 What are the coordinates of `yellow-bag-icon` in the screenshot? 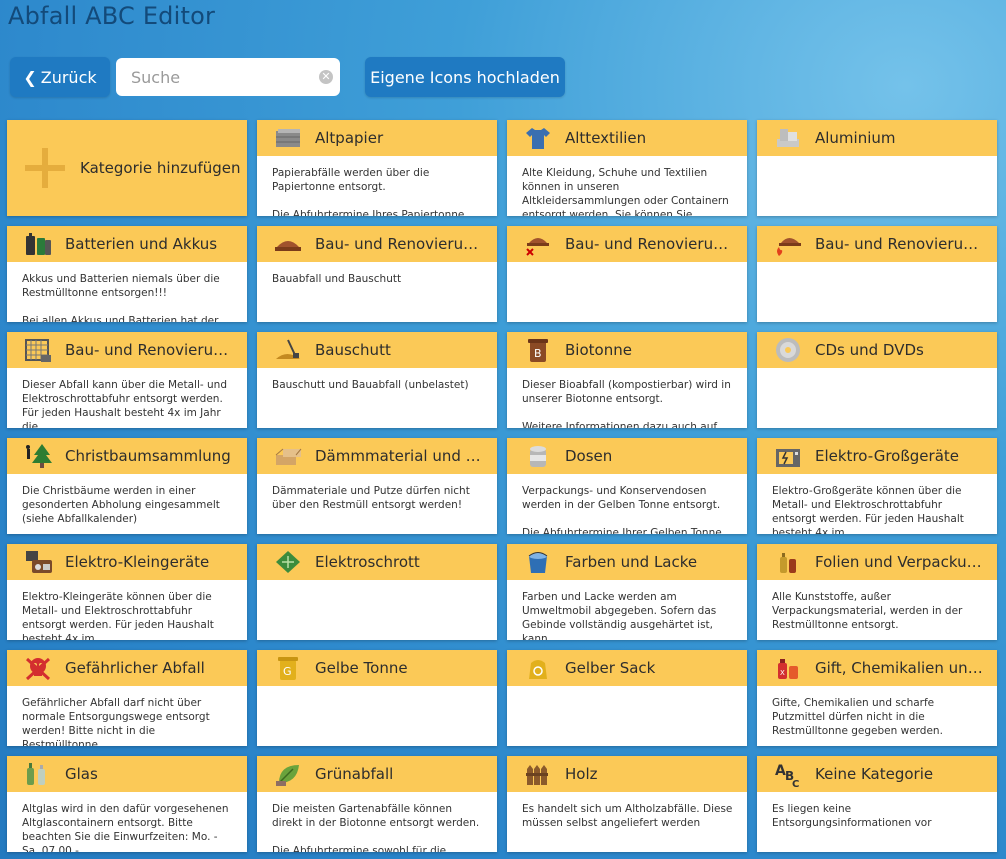 It's located at (538, 668).